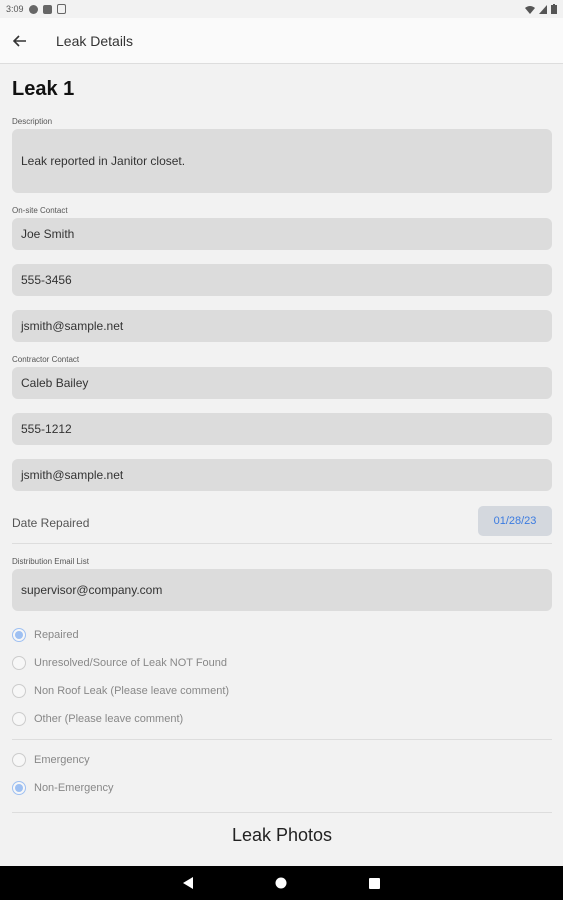 Image resolution: width=563 pixels, height=900 pixels. I want to click on contractor-phone-field: 555-1212, so click(282, 429).